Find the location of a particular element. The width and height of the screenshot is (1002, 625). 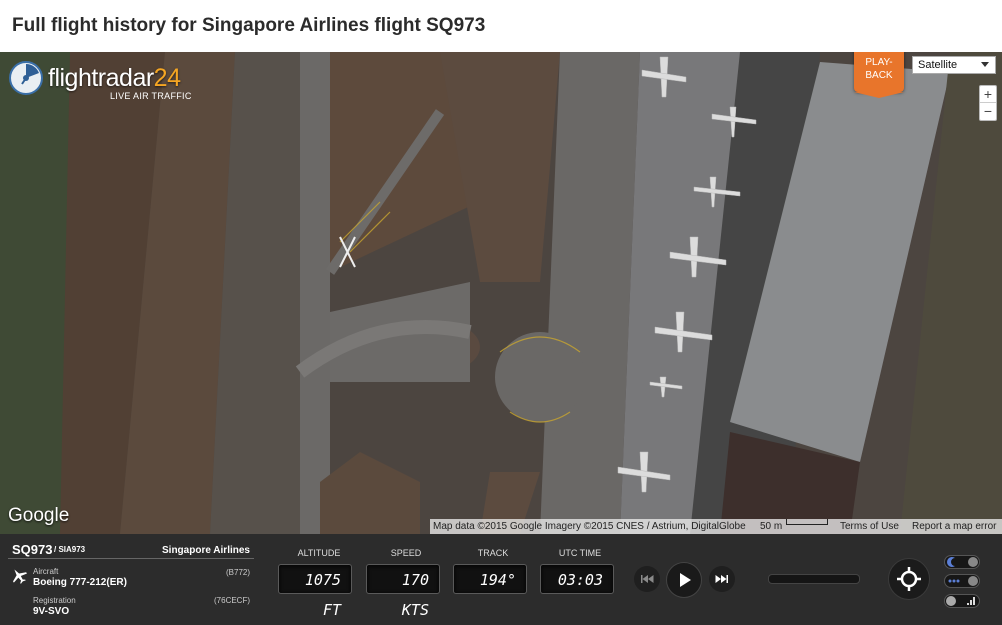

locate-aircraft-button is located at coordinates (909, 579).